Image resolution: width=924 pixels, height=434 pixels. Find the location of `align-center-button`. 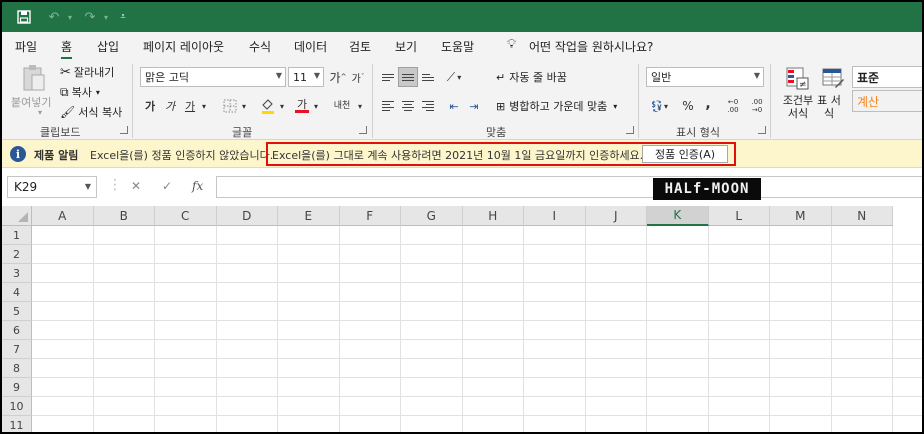

align-center-button is located at coordinates (408, 106).